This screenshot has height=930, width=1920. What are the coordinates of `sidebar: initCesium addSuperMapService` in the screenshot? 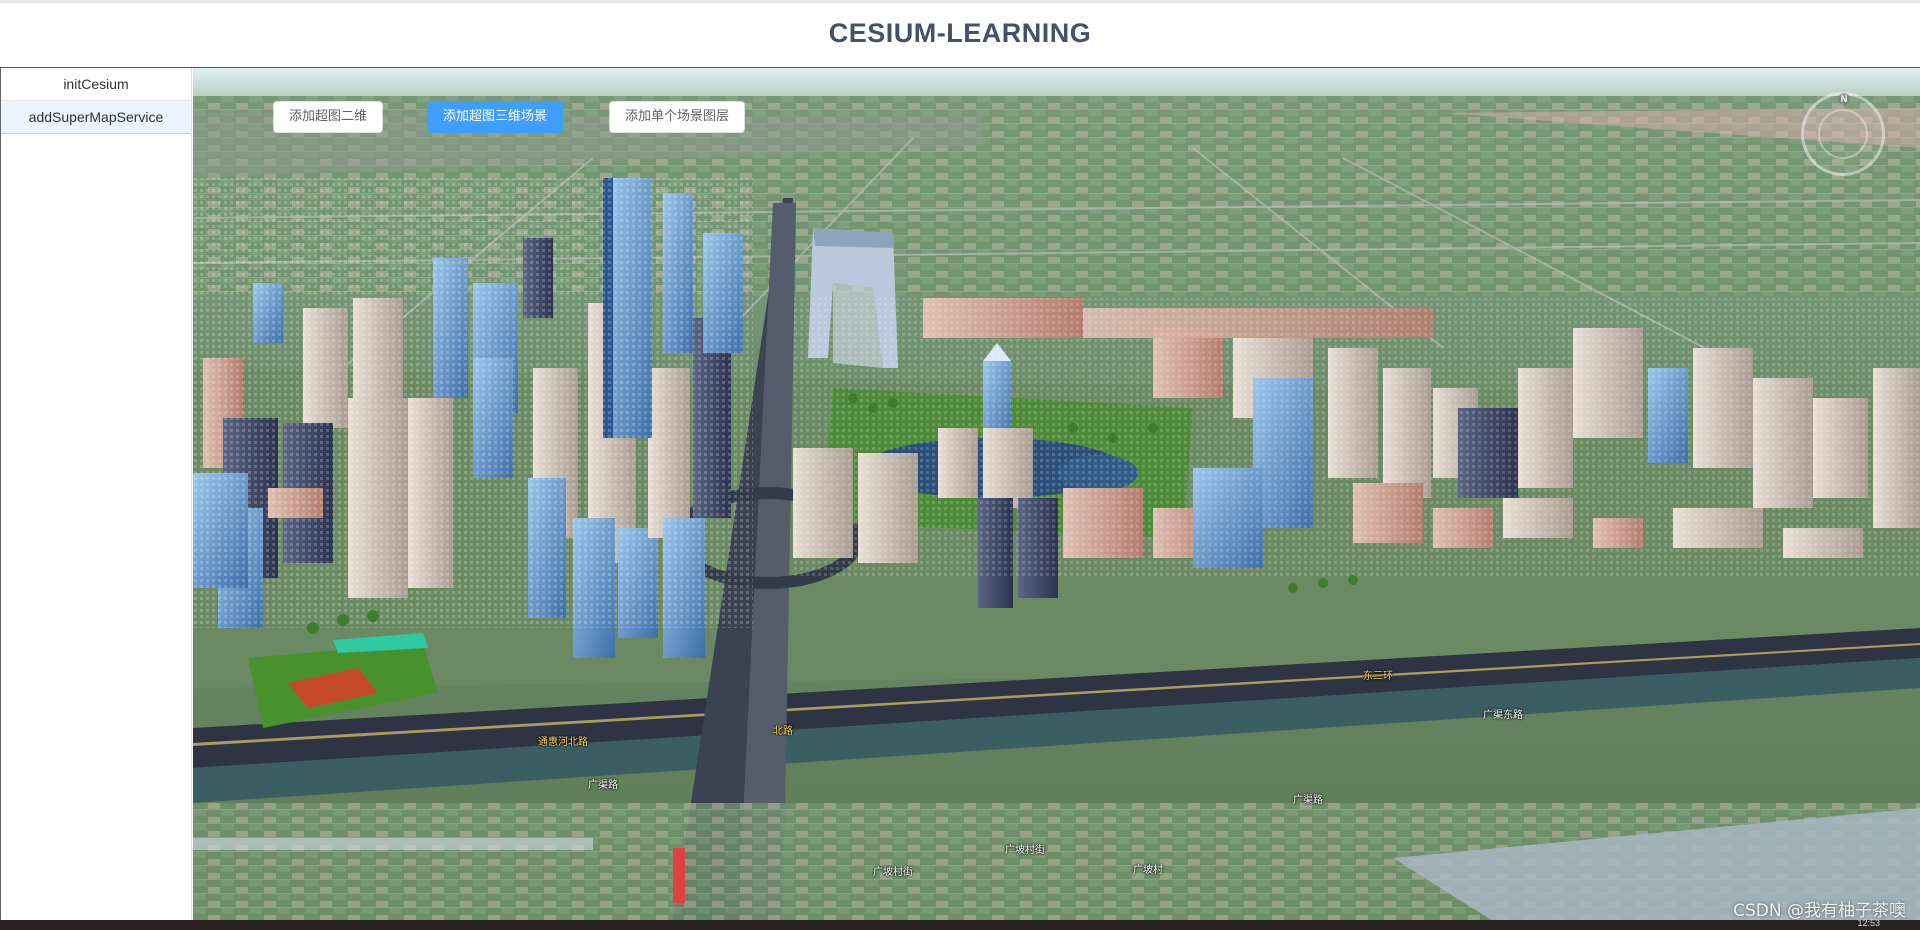 It's located at (96, 494).